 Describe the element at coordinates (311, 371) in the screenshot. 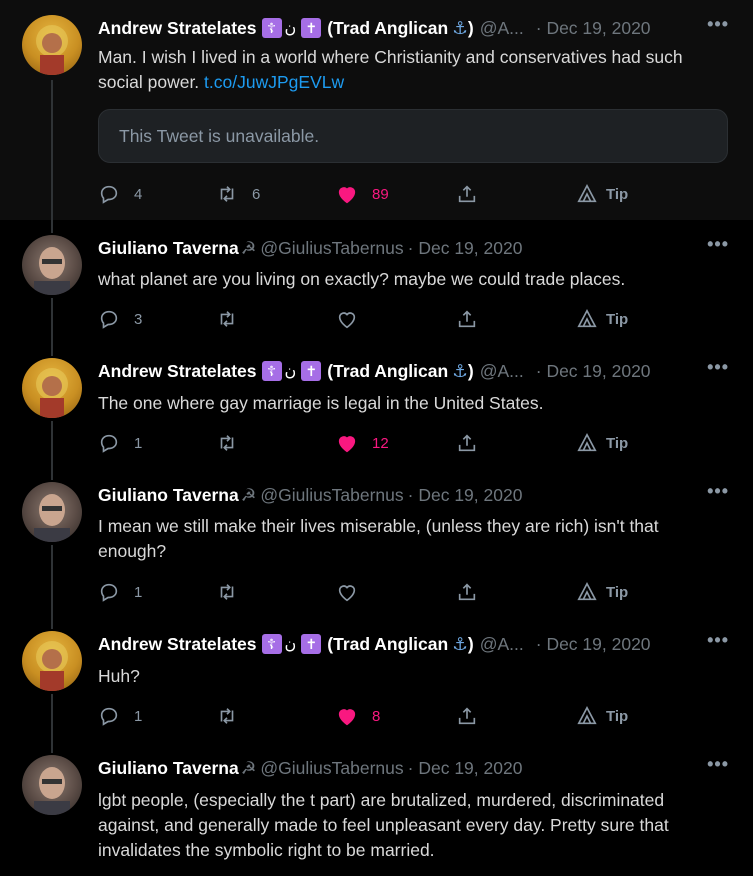

I see `latin-cross-icon: ✝` at that location.